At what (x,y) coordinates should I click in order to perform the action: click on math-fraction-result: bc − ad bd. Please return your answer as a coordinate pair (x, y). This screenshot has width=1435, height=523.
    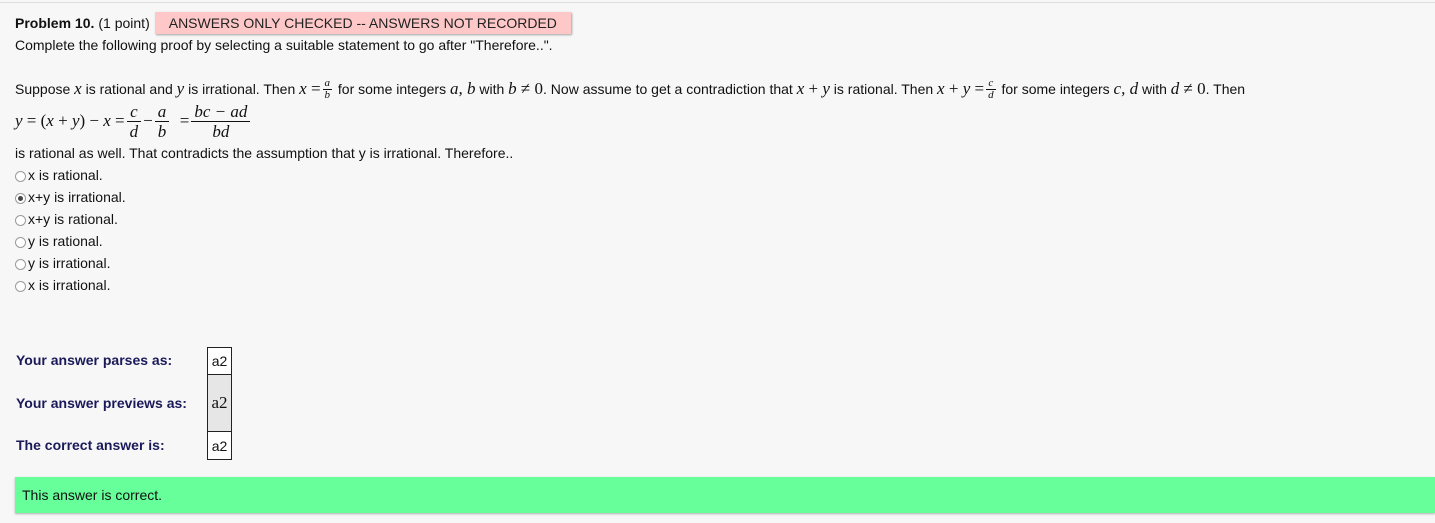
    Looking at the image, I should click on (221, 121).